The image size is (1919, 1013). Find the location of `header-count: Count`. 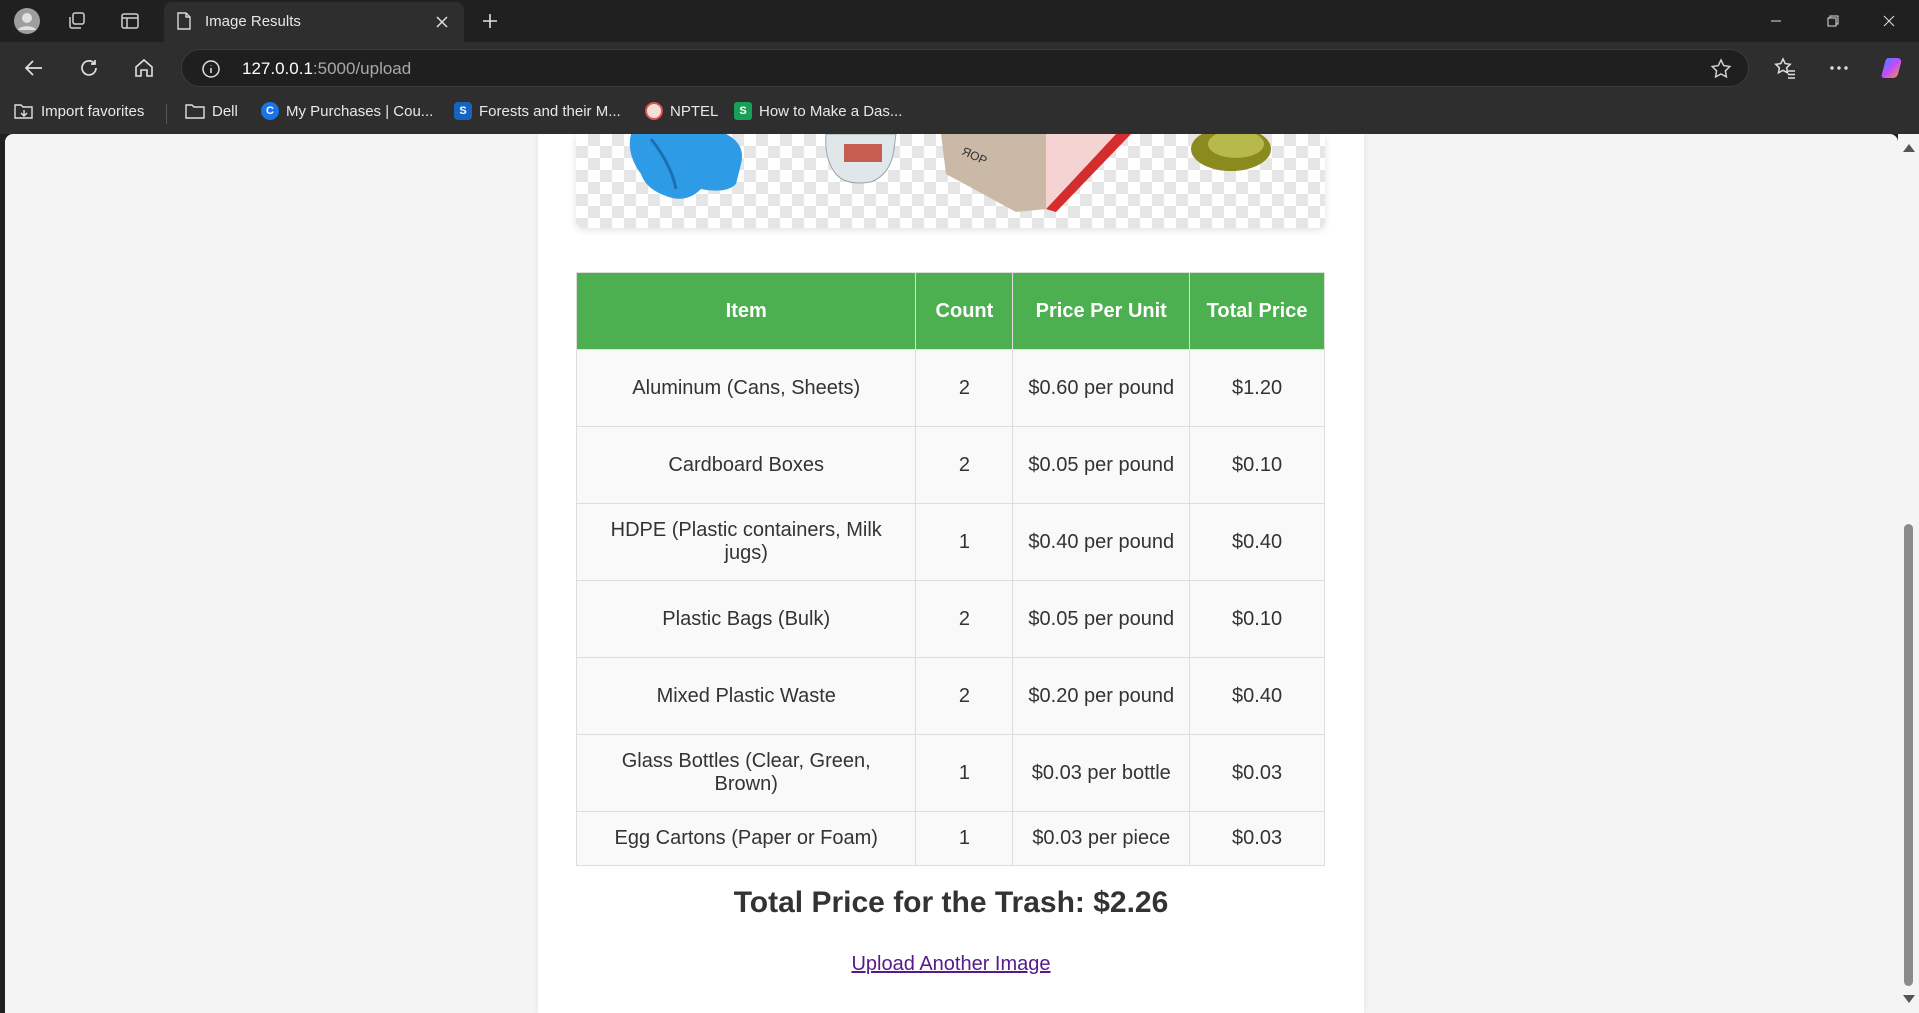

header-count: Count is located at coordinates (964, 311).